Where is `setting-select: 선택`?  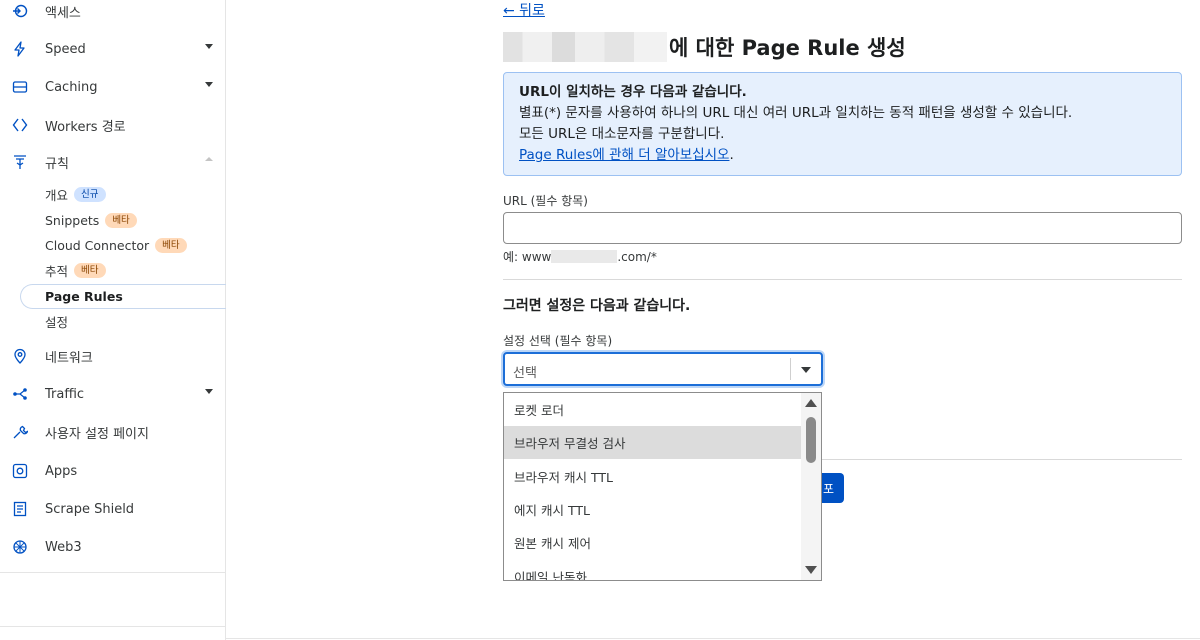 setting-select: 선택 is located at coordinates (663, 369).